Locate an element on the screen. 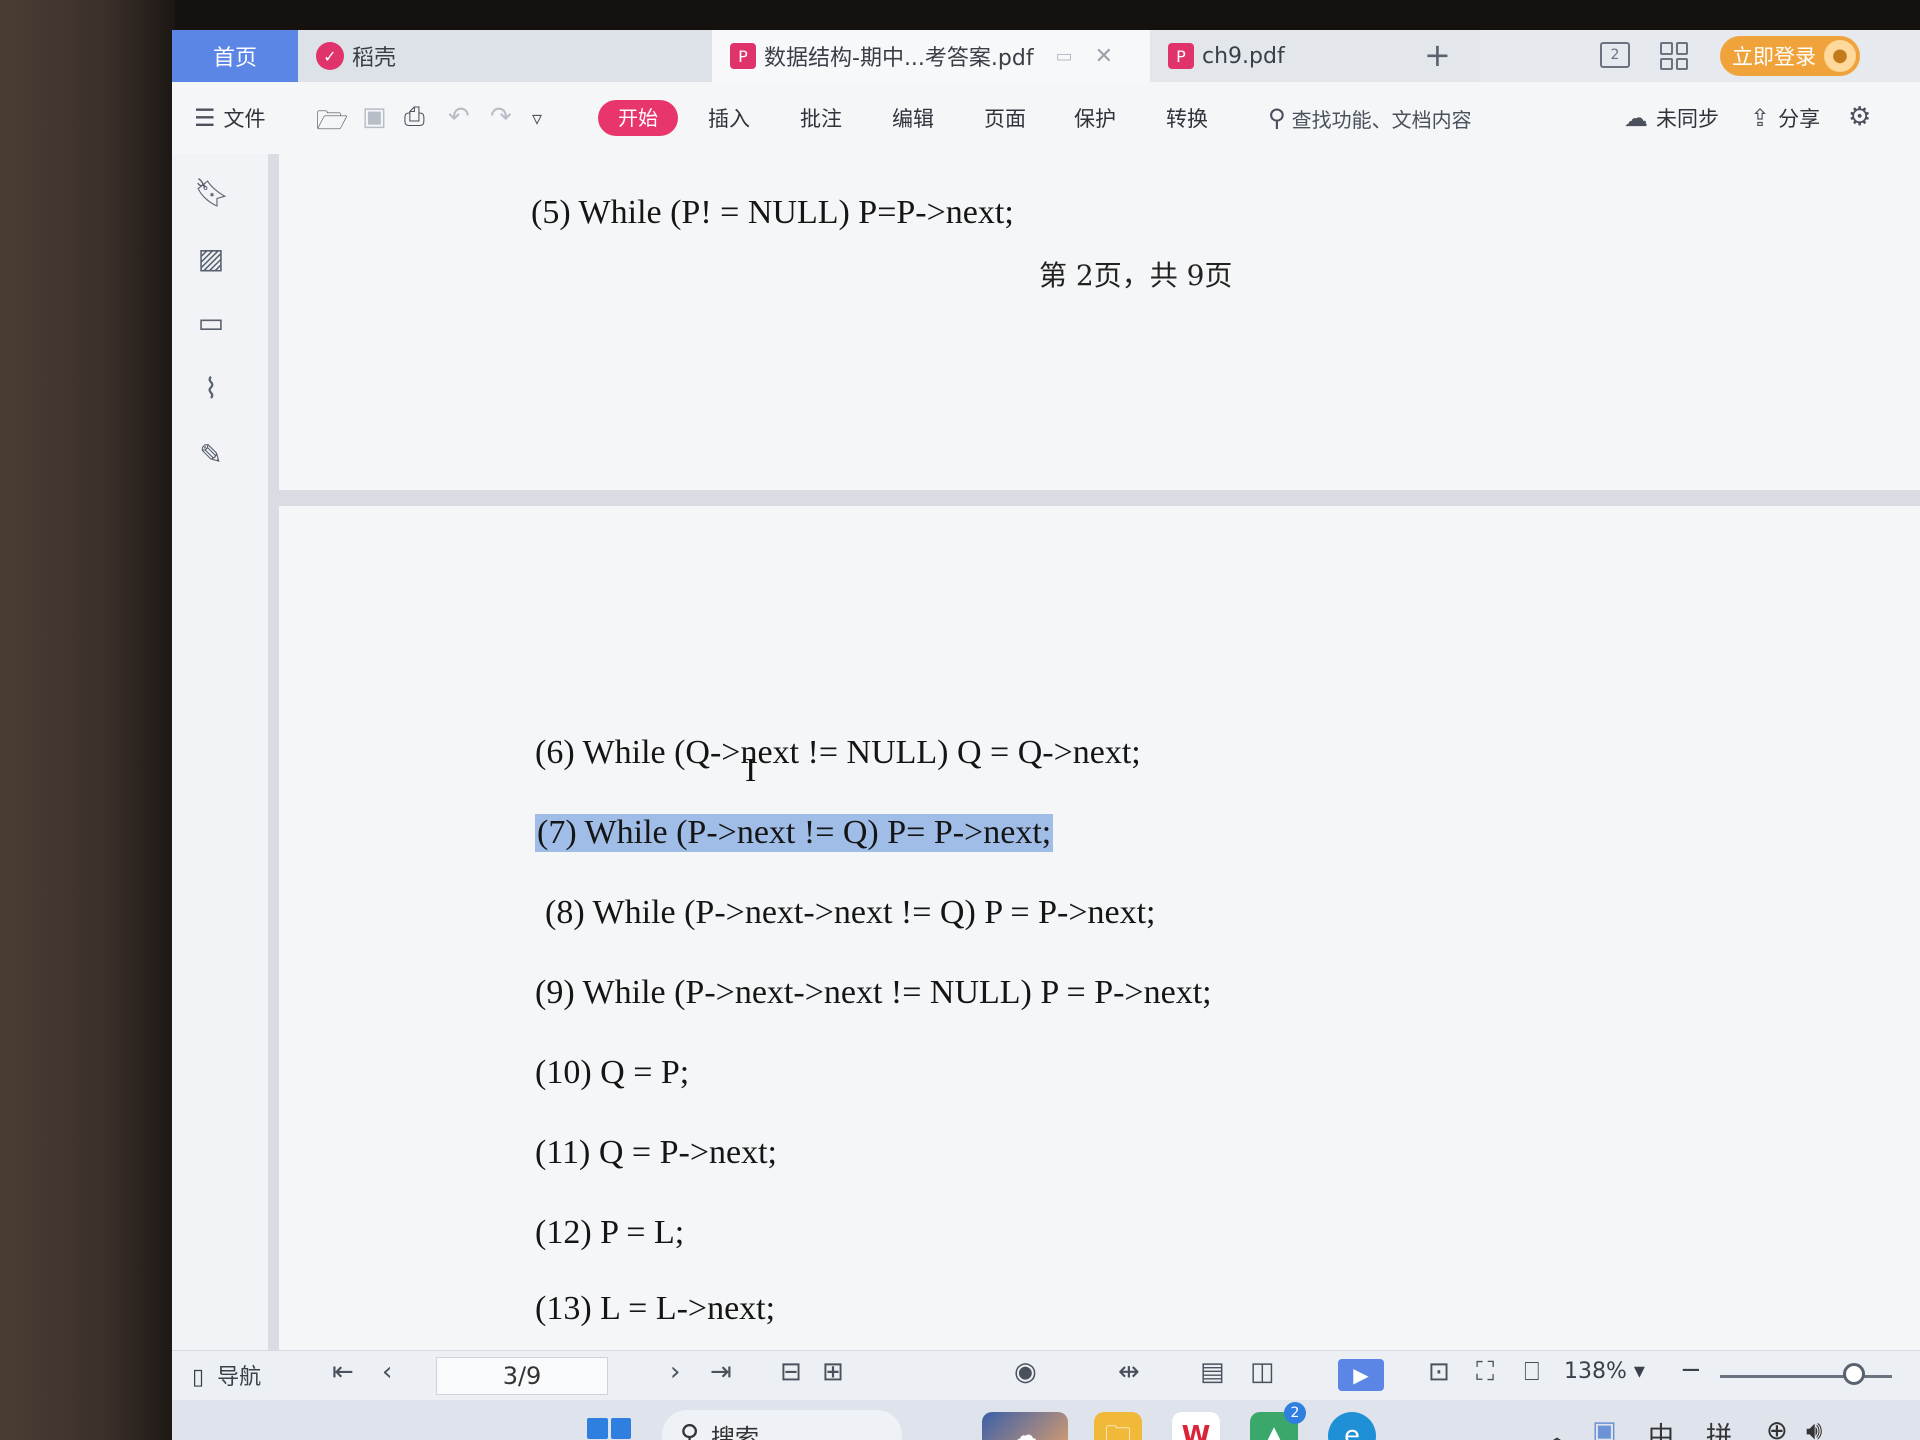 This screenshot has height=1440, width=1920. first-page-icon: ⇤ is located at coordinates (343, 1372).